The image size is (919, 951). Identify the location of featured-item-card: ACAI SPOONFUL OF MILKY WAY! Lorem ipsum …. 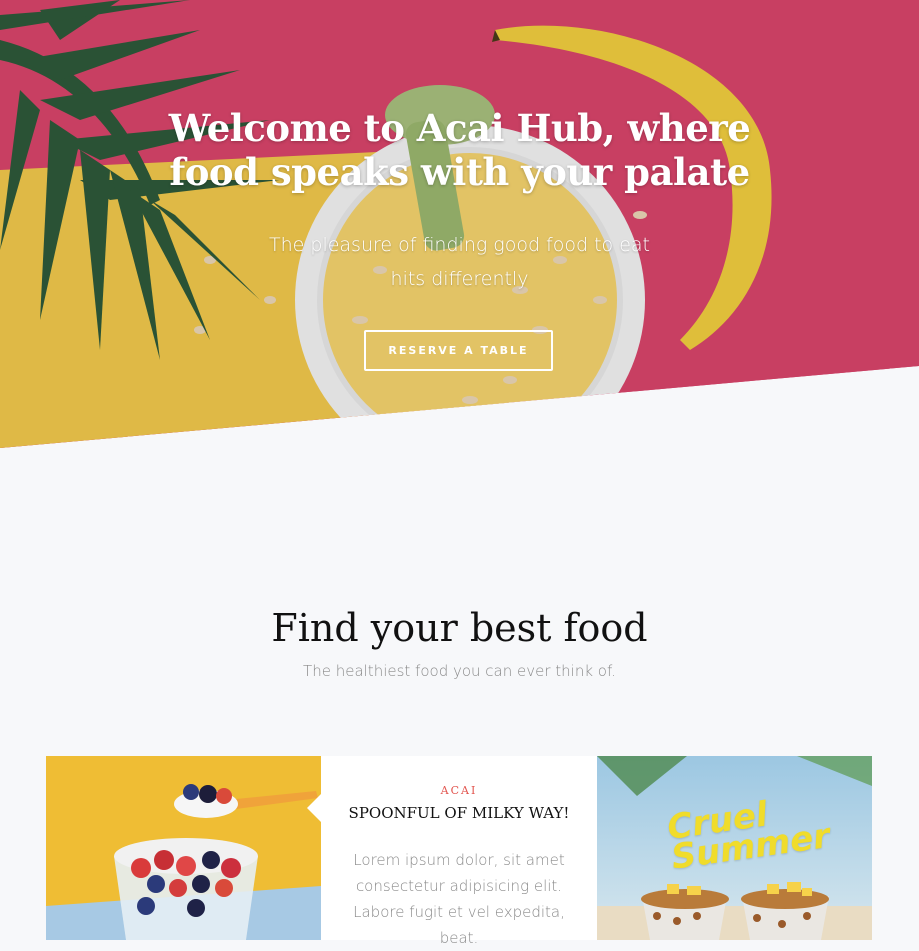
(459, 851).